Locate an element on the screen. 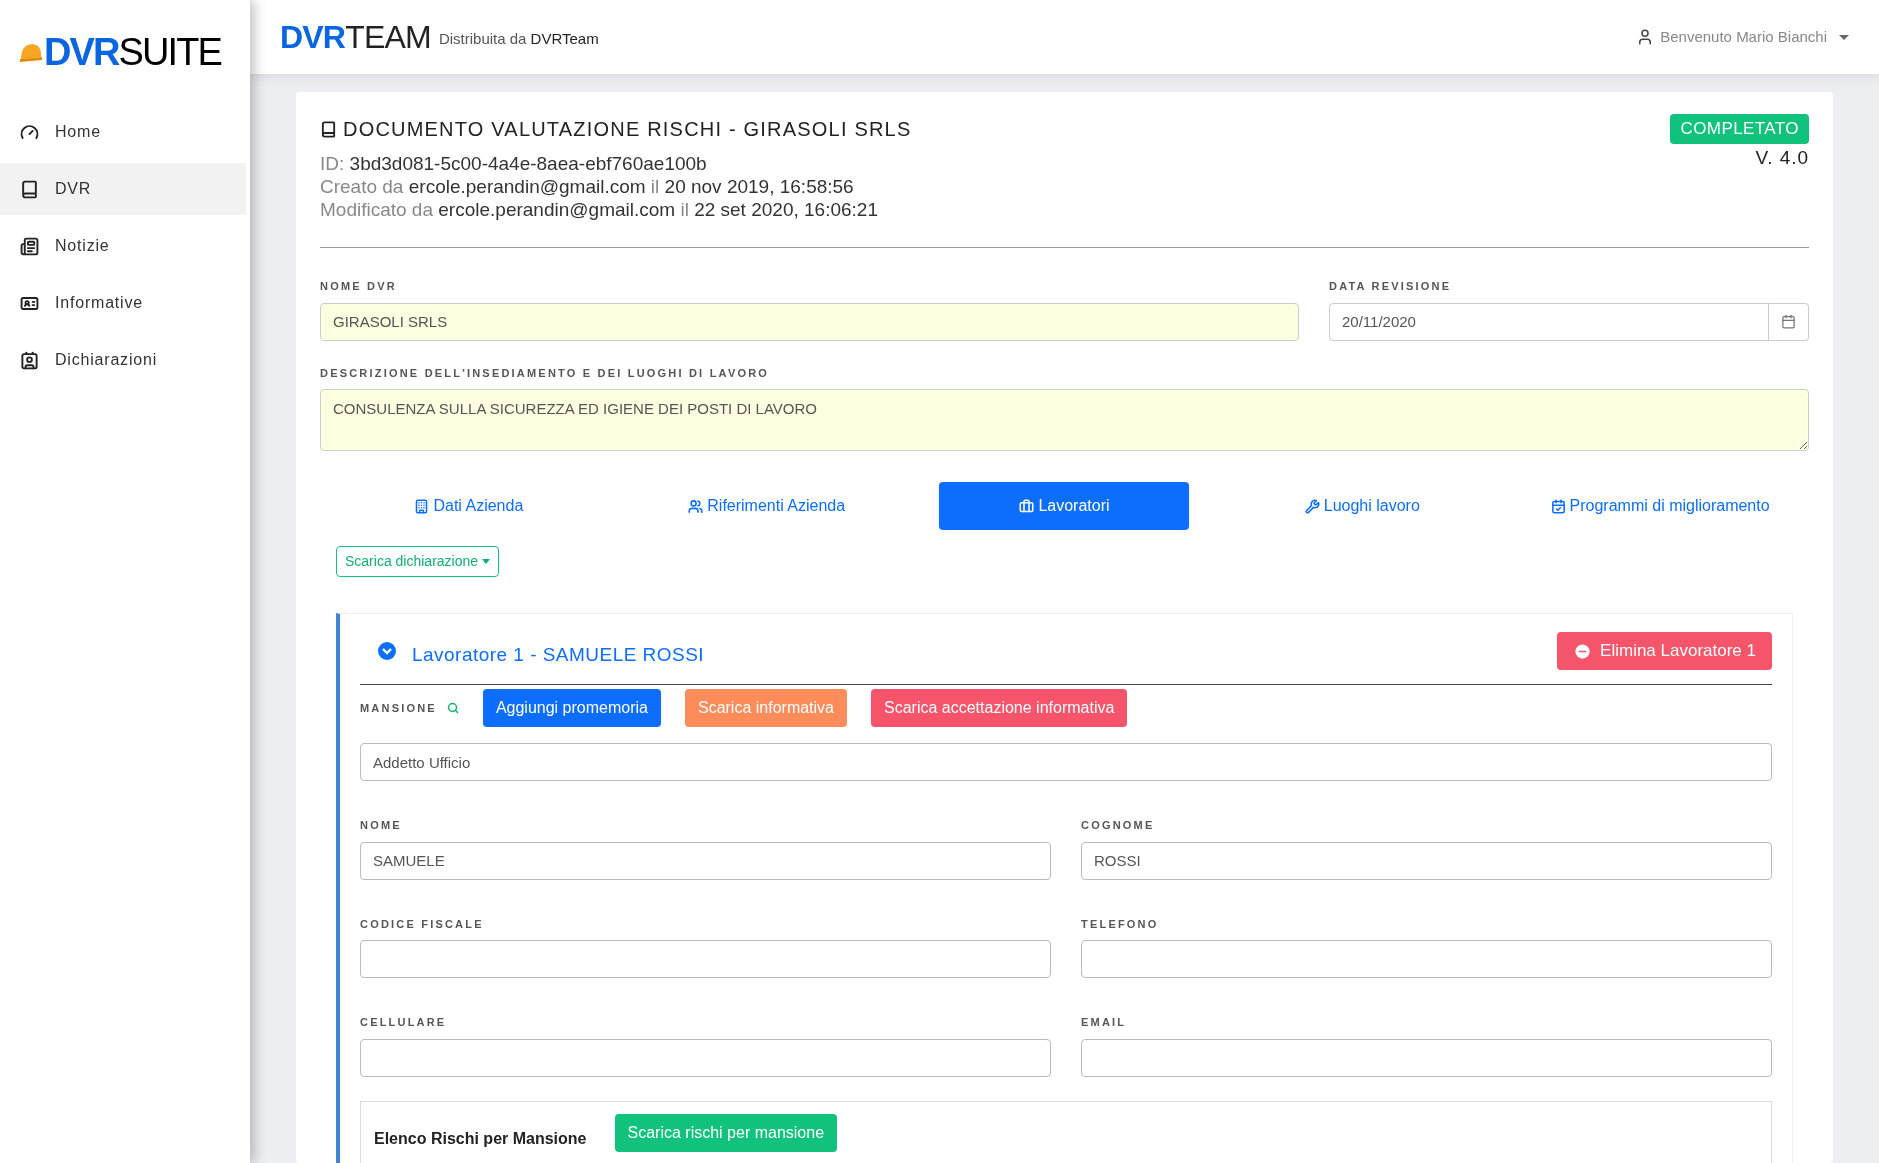  worker-title: Lavoratore 1 - SAMUELE ROSSI is located at coordinates (558, 654).